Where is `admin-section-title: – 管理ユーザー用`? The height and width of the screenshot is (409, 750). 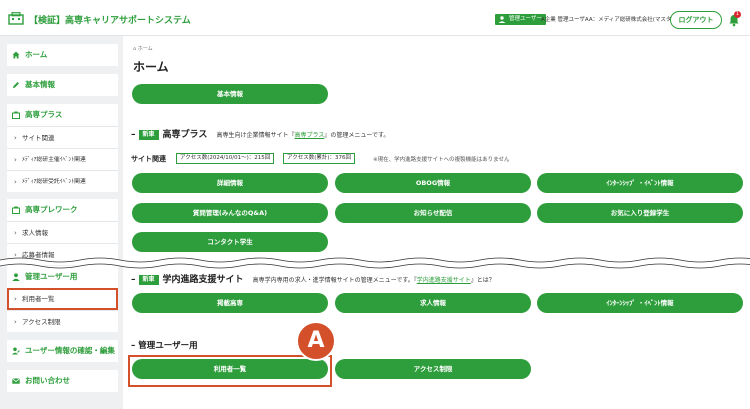 admin-section-title: – 管理ユーザー用 is located at coordinates (164, 346).